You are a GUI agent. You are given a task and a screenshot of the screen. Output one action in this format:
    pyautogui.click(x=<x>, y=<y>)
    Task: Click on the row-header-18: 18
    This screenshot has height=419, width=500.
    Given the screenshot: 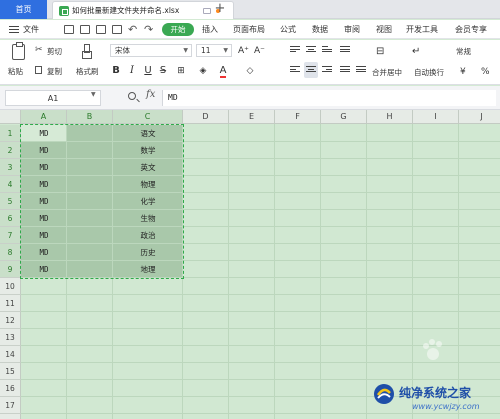 What is the action you would take?
    pyautogui.click(x=10, y=416)
    